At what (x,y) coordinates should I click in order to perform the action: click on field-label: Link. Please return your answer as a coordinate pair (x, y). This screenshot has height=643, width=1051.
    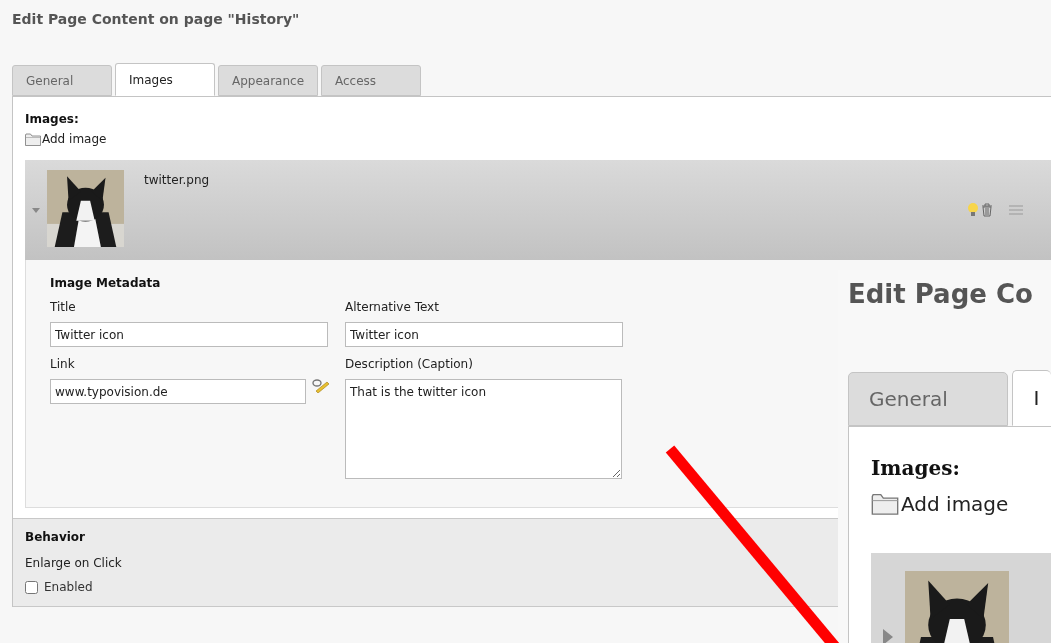
    Looking at the image, I should click on (63, 364).